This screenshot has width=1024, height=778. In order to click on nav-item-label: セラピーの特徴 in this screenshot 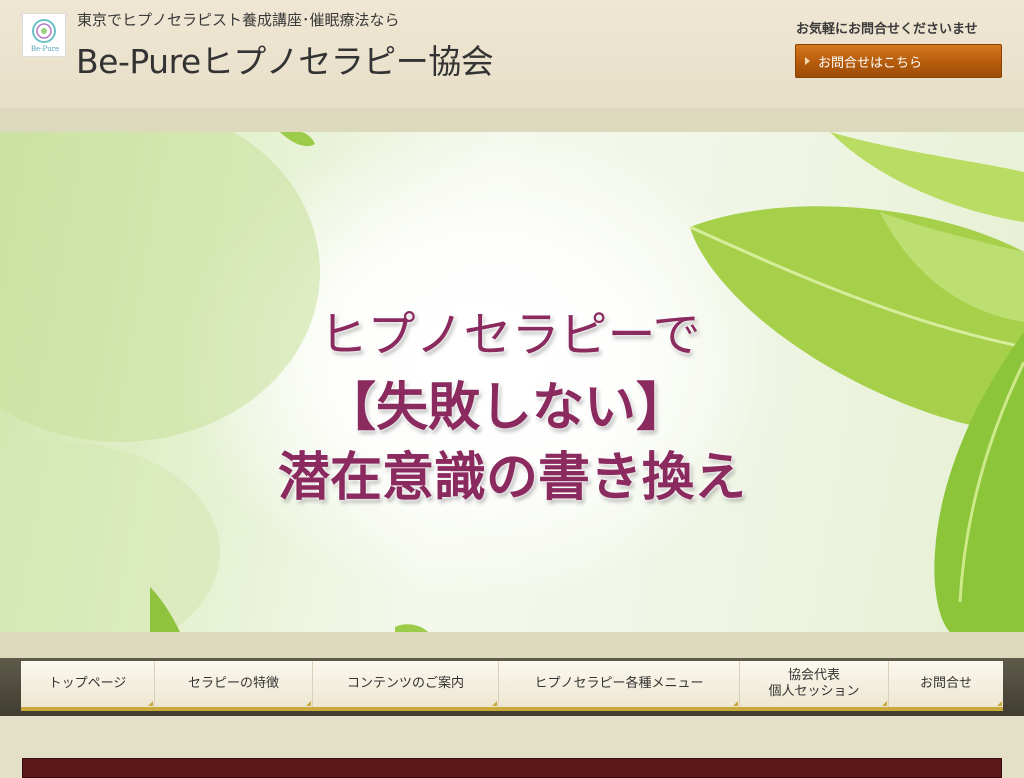, I will do `click(233, 683)`.